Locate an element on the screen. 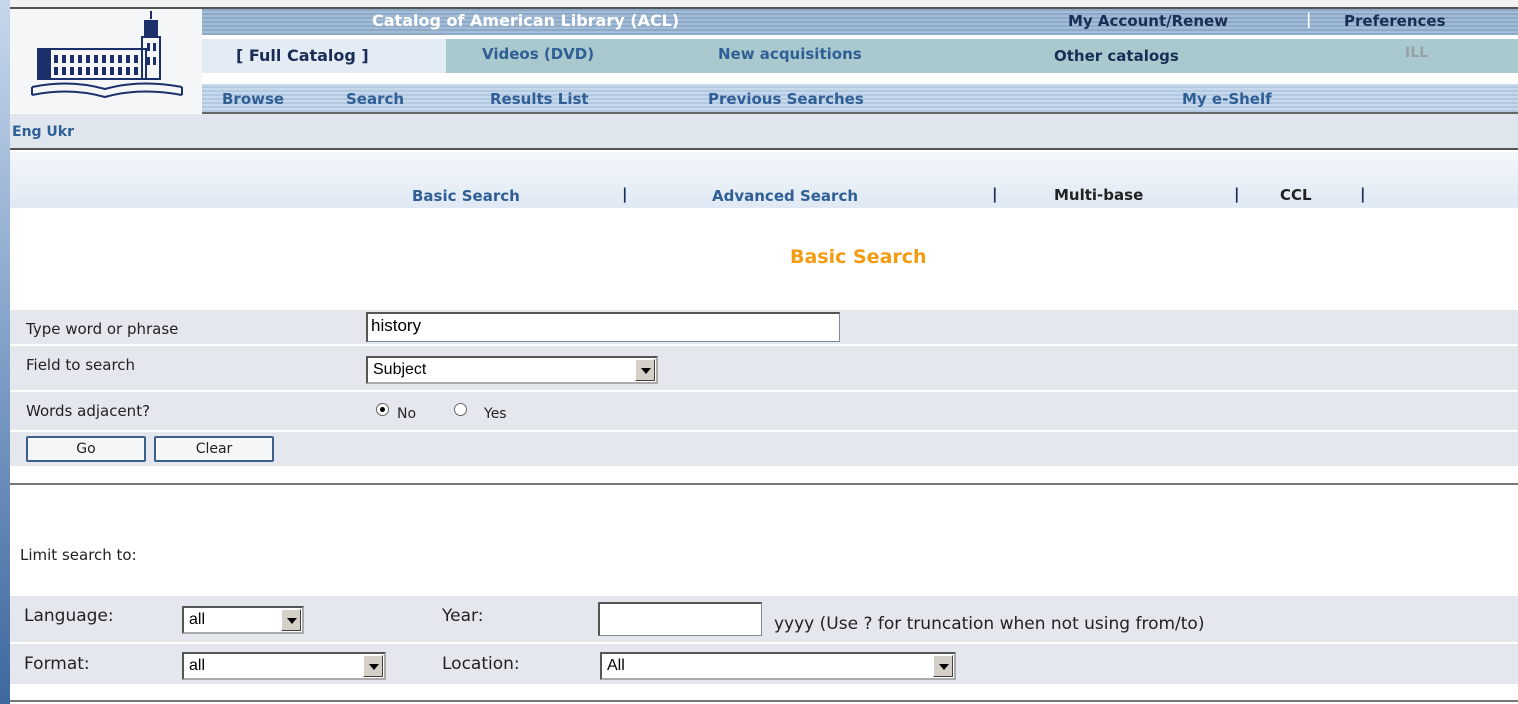 The width and height of the screenshot is (1518, 704). language-switcher: Eng Ukr is located at coordinates (43, 132).